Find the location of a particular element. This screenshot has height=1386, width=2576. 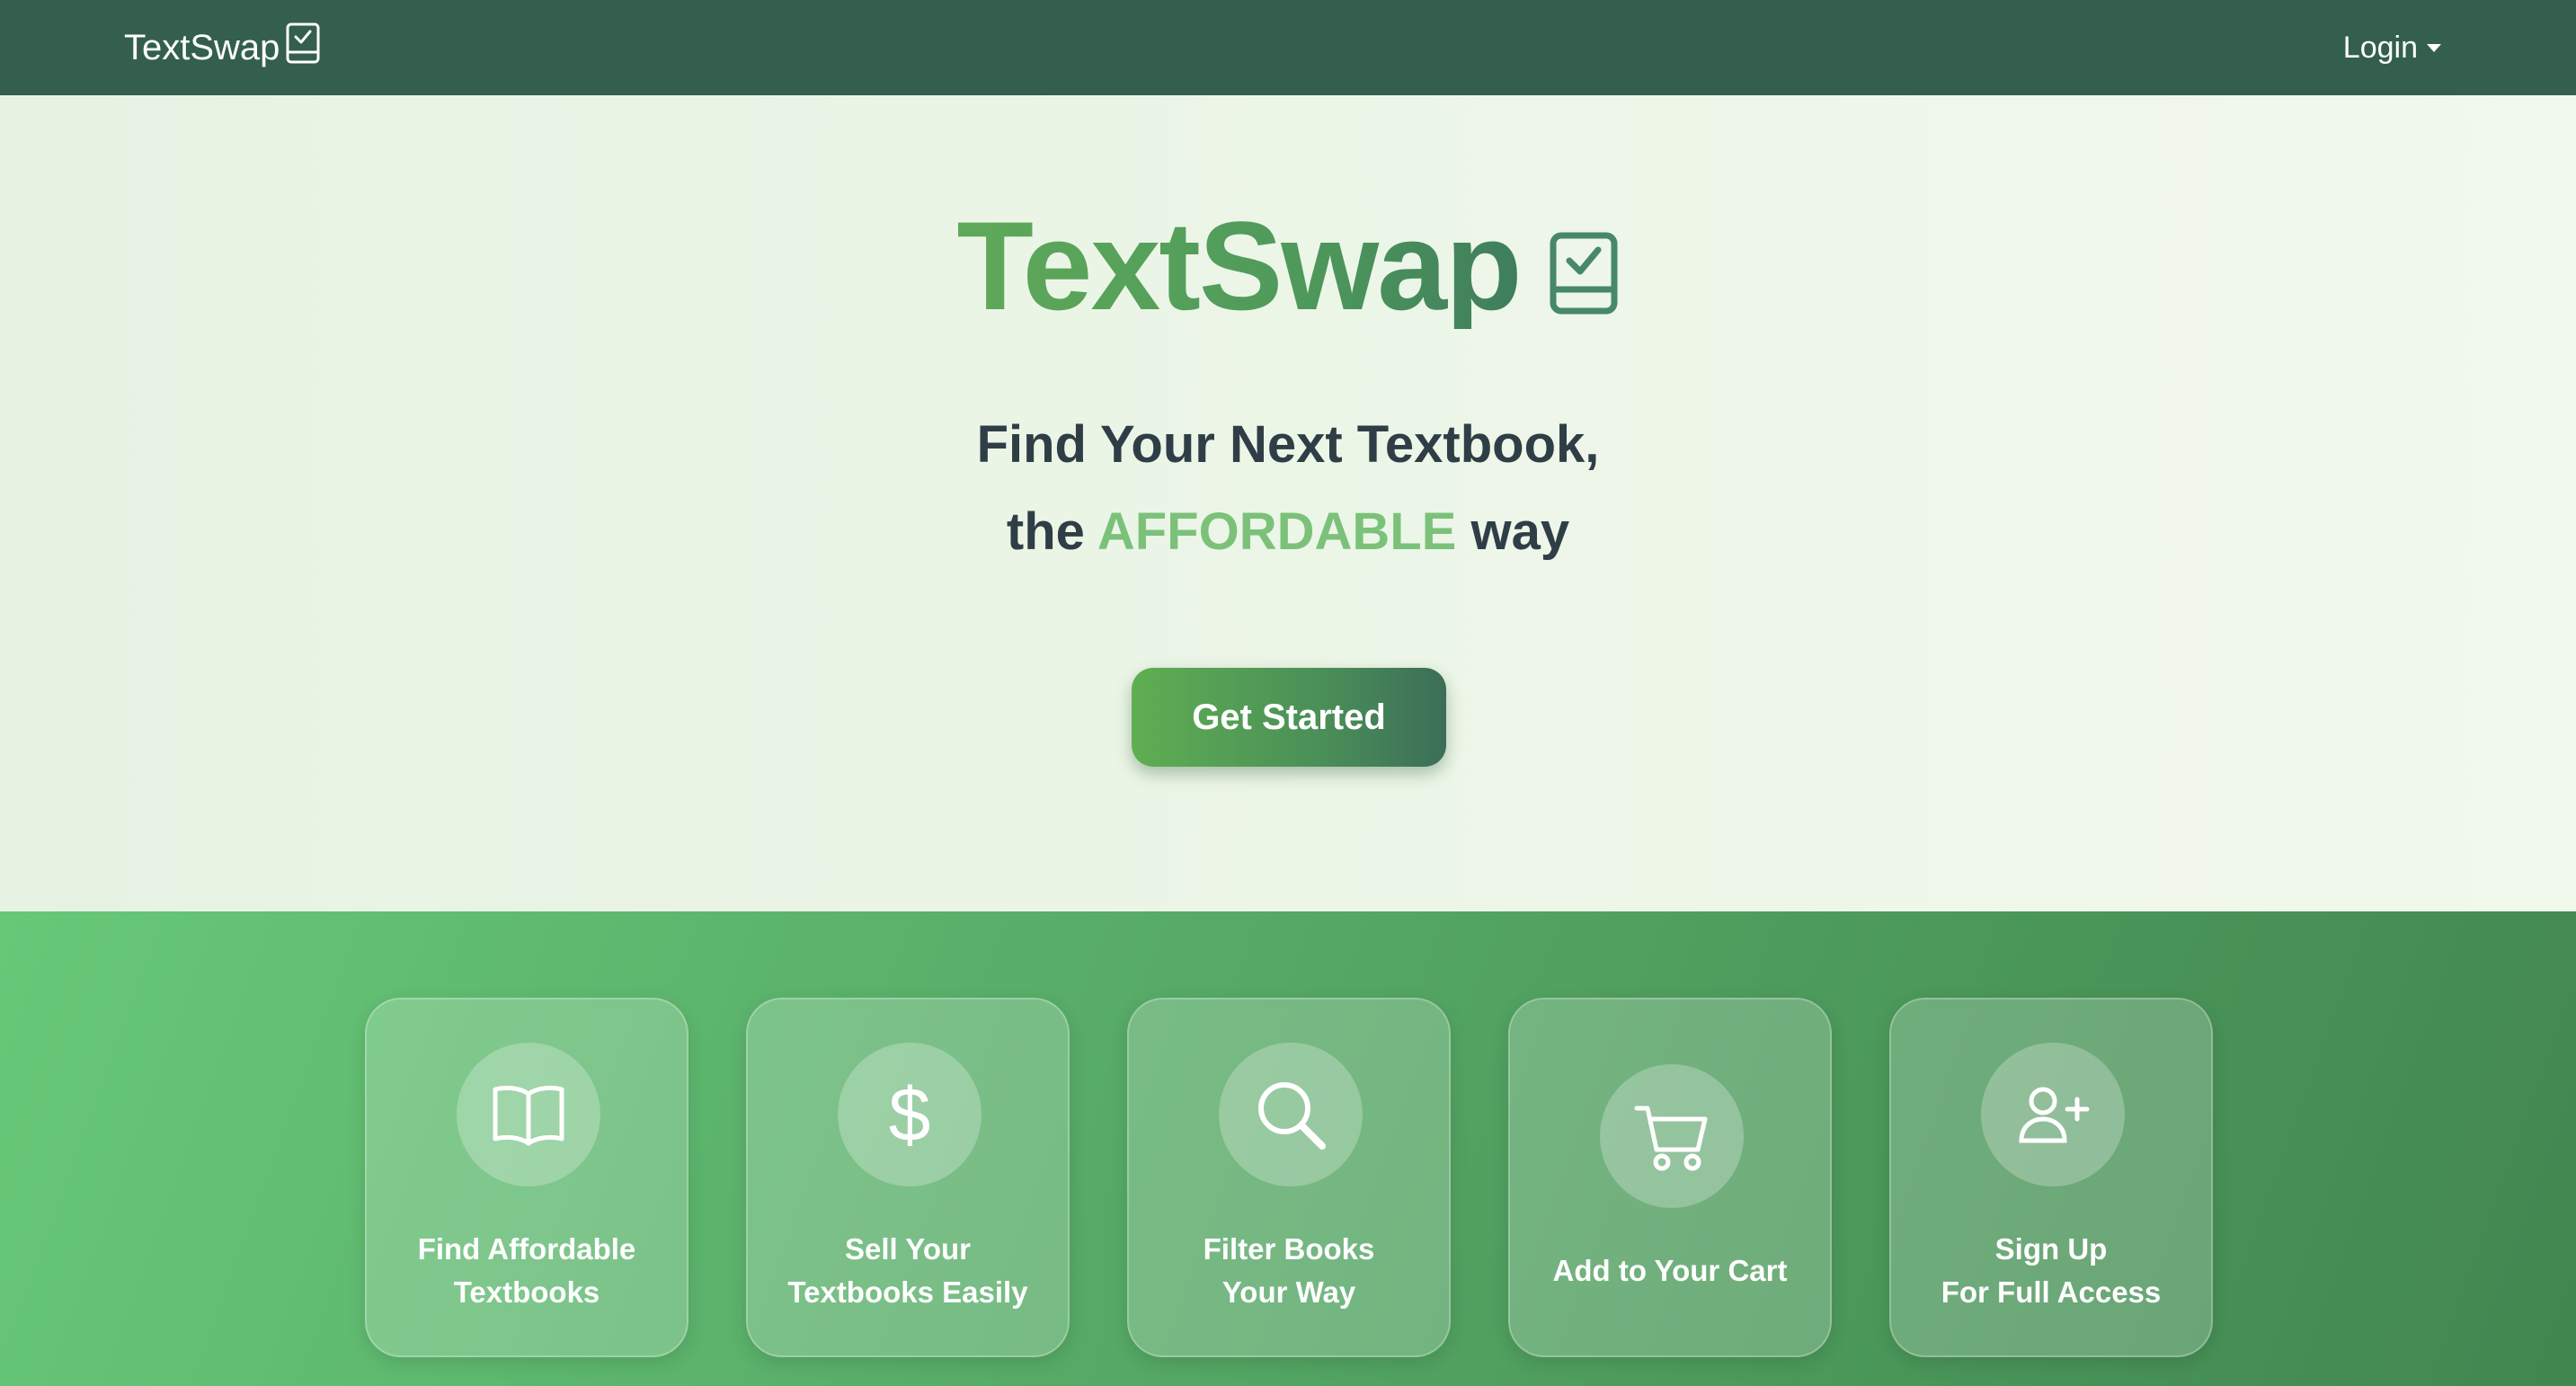

tagline-line-2: the AFFORDABLE way is located at coordinates (1288, 532).